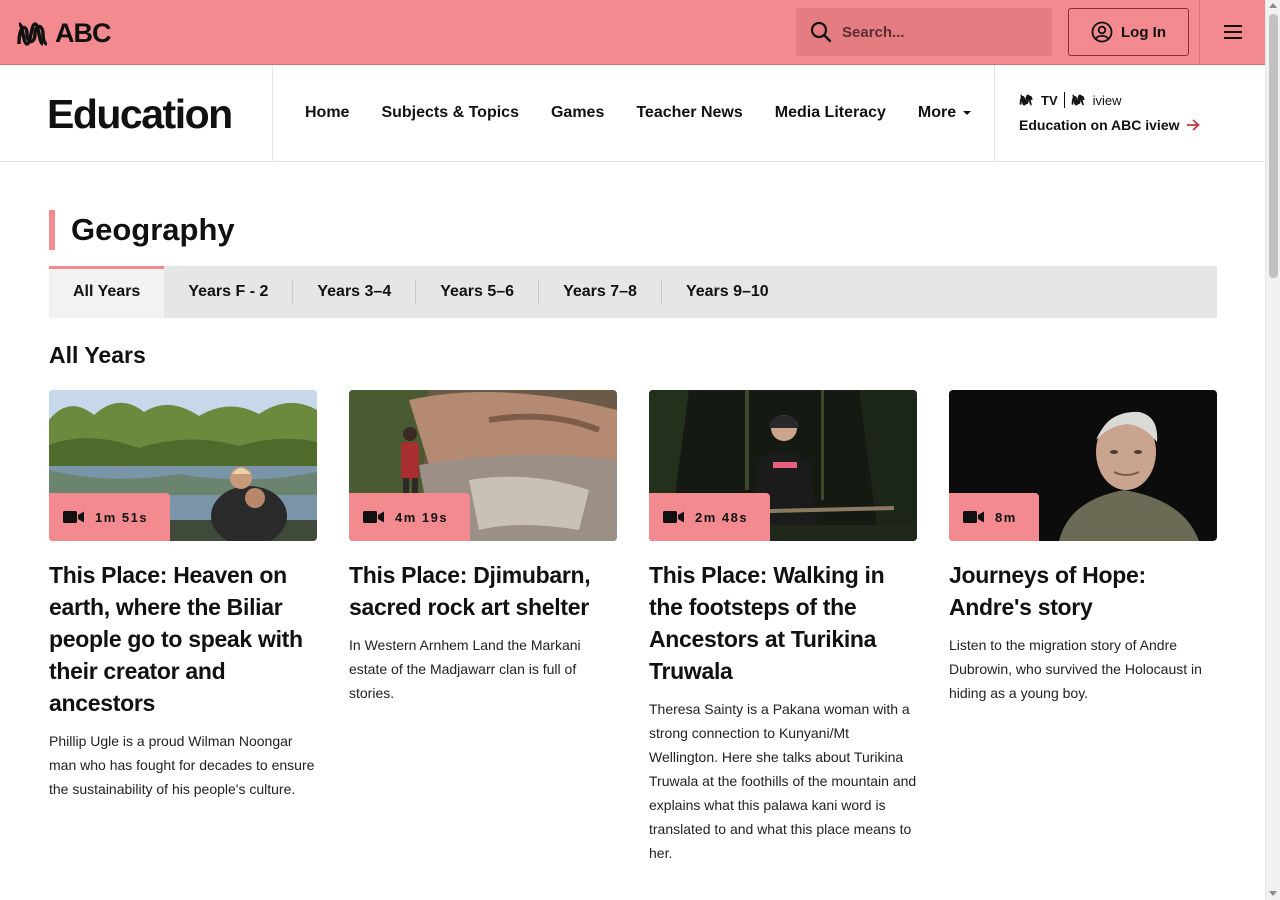  What do you see at coordinates (327, 113) in the screenshot?
I see `nav-item-home: Home` at bounding box center [327, 113].